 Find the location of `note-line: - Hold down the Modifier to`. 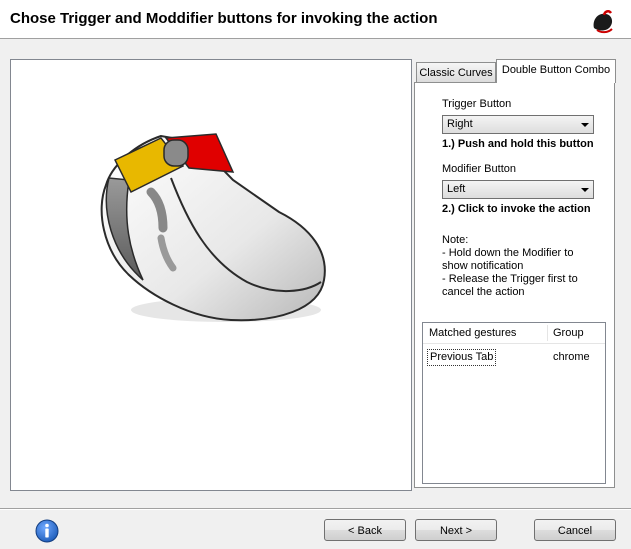

note-line: - Hold down the Modifier to is located at coordinates (508, 253).